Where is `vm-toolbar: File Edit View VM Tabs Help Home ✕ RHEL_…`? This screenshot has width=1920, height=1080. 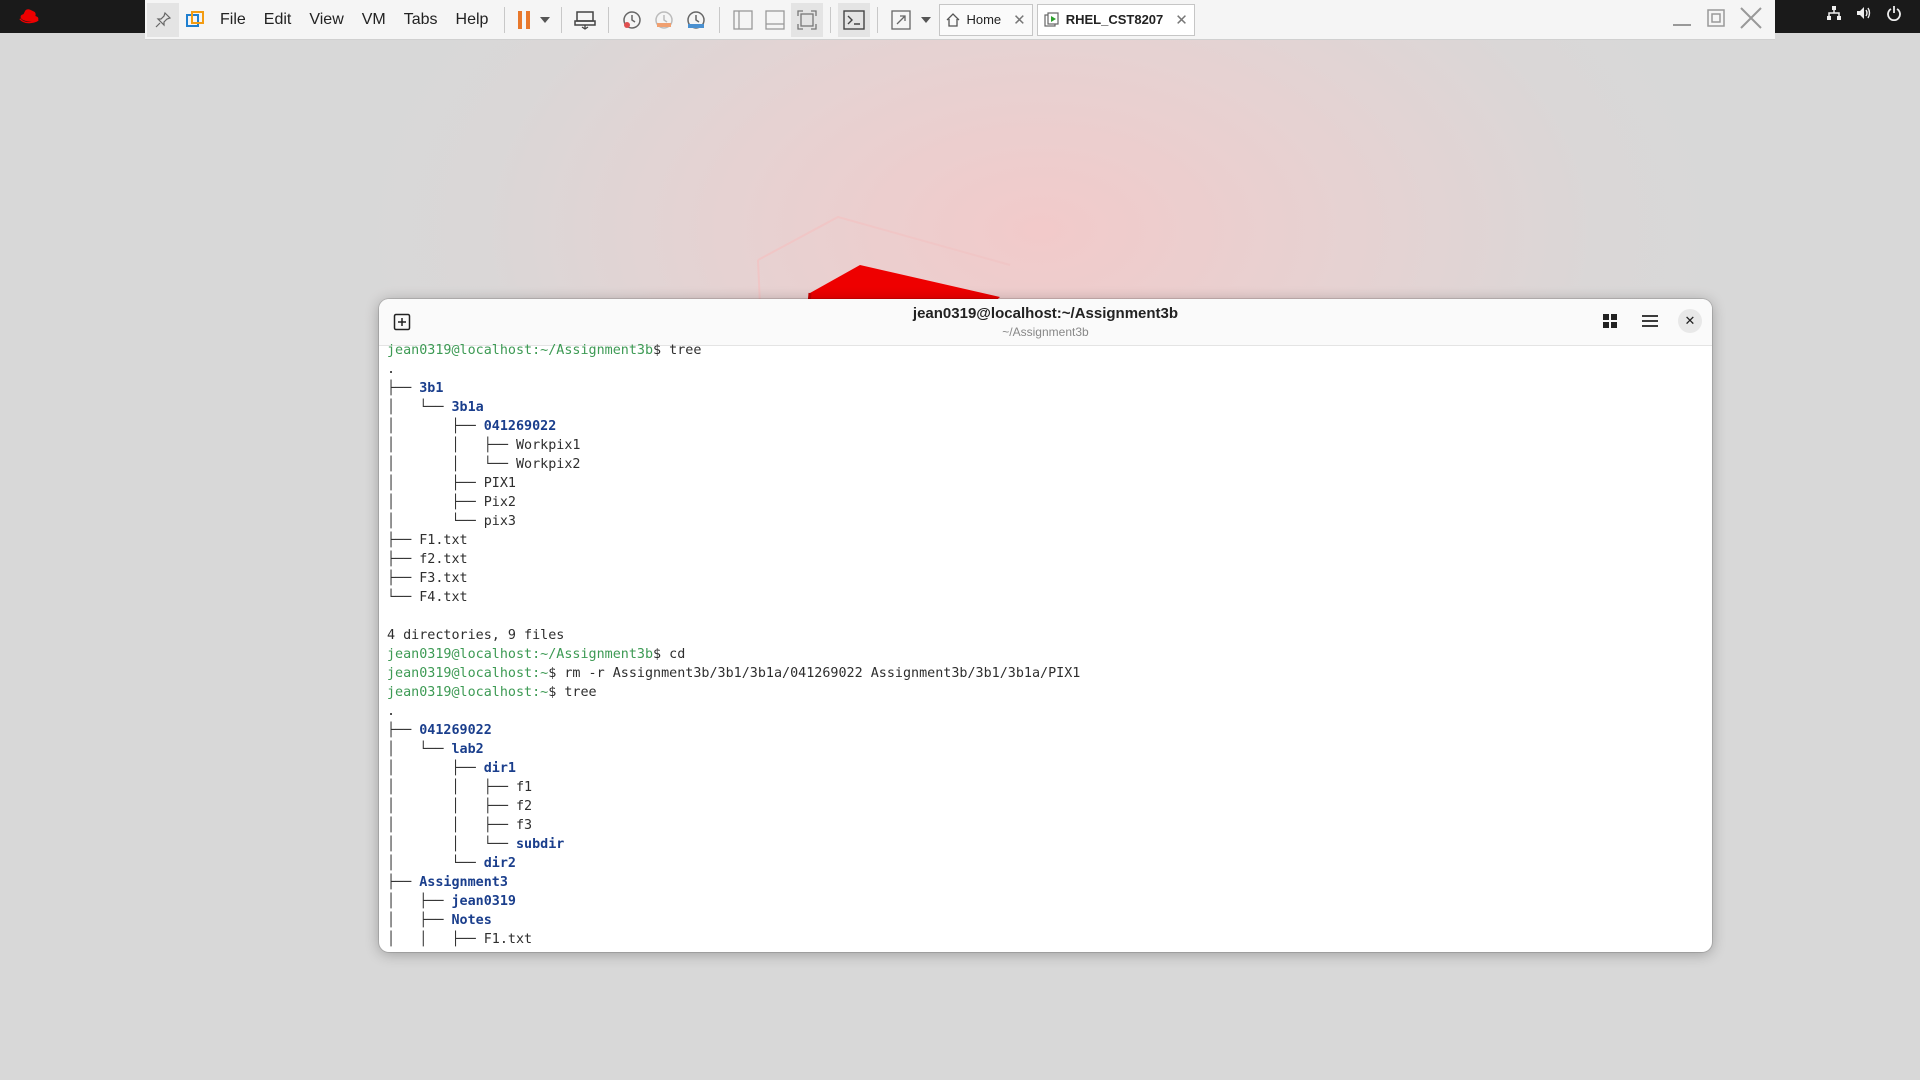 vm-toolbar: File Edit View VM Tabs Help Home ✕ RHEL_… is located at coordinates (960, 20).